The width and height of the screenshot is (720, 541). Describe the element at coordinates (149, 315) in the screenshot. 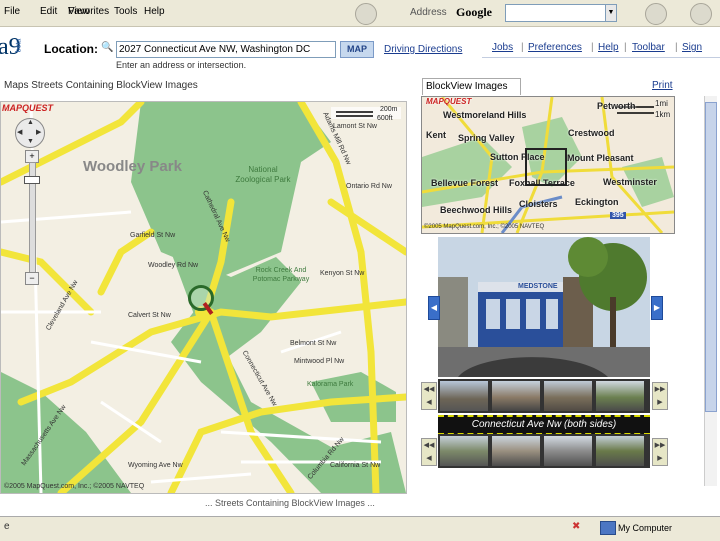

I see `street-label: Calvert St Nw` at that location.